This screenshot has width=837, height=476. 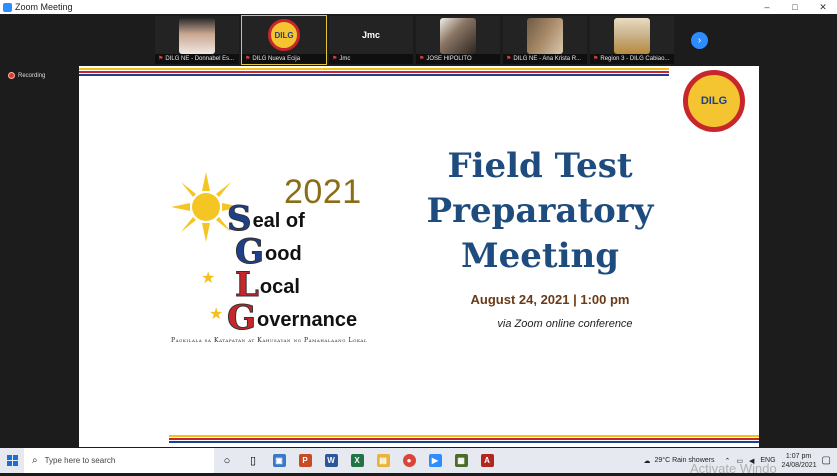 What do you see at coordinates (247, 285) in the screenshot?
I see `sgl-letter: L` at bounding box center [247, 285].